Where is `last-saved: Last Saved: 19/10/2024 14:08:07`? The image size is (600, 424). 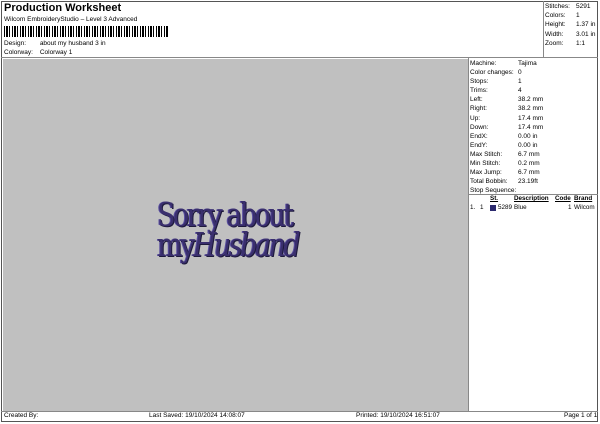 last-saved: Last Saved: 19/10/2024 14:08:07 is located at coordinates (197, 415).